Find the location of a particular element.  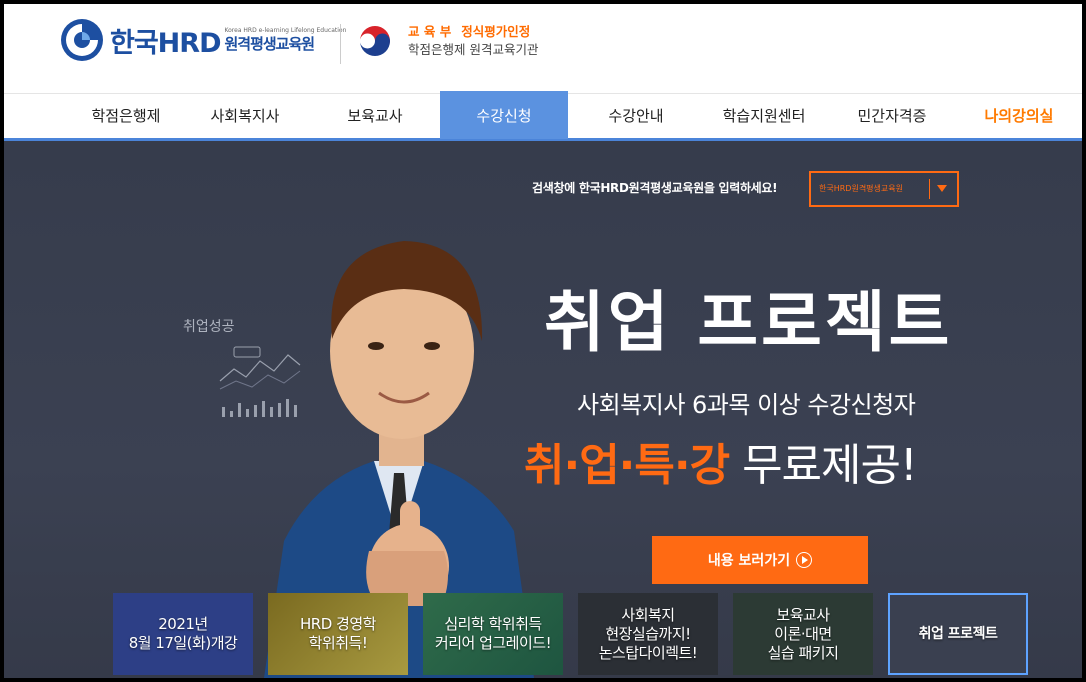

certification-text: 정식평가인정 is located at coordinates (496, 31).